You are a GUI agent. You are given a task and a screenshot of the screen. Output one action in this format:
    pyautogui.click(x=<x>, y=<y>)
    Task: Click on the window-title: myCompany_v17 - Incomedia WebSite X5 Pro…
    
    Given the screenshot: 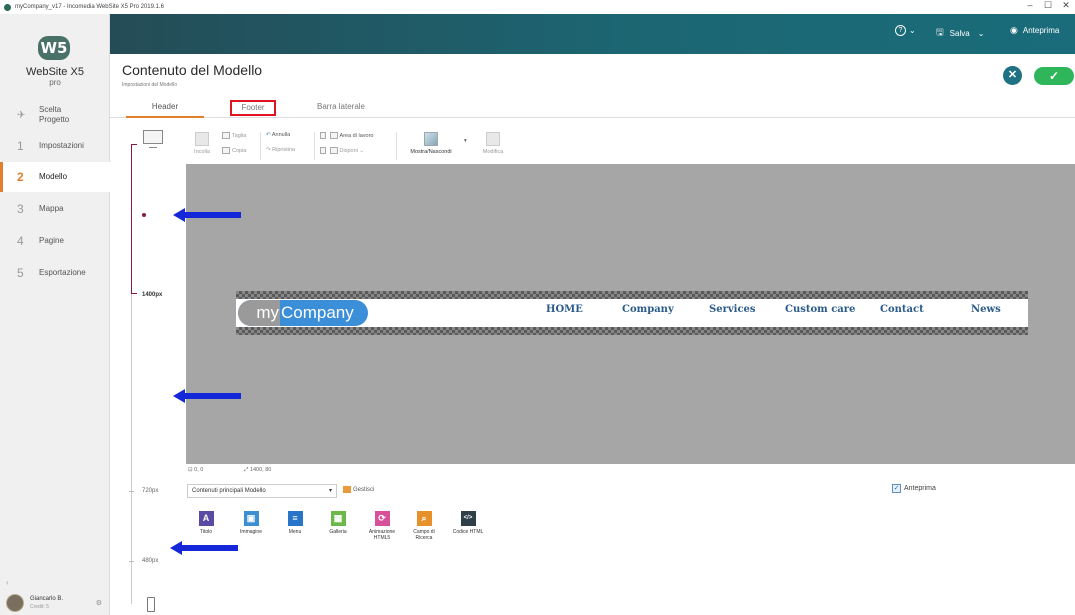 What is the action you would take?
    pyautogui.click(x=89, y=7)
    